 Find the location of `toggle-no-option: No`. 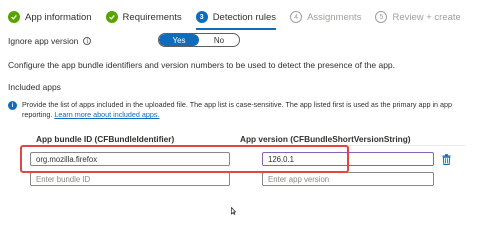

toggle-no-option: No is located at coordinates (219, 40).